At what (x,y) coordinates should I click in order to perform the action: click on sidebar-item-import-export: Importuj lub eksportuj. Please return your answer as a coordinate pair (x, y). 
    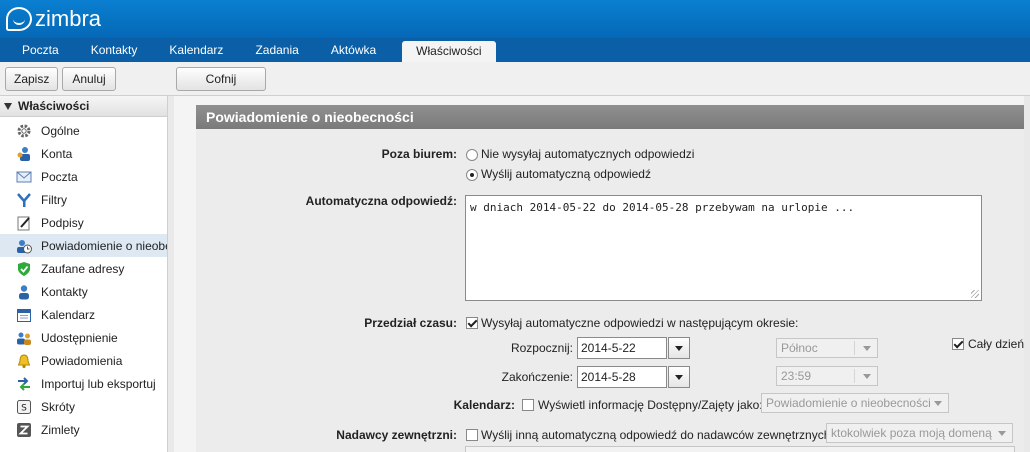
    Looking at the image, I should click on (83, 383).